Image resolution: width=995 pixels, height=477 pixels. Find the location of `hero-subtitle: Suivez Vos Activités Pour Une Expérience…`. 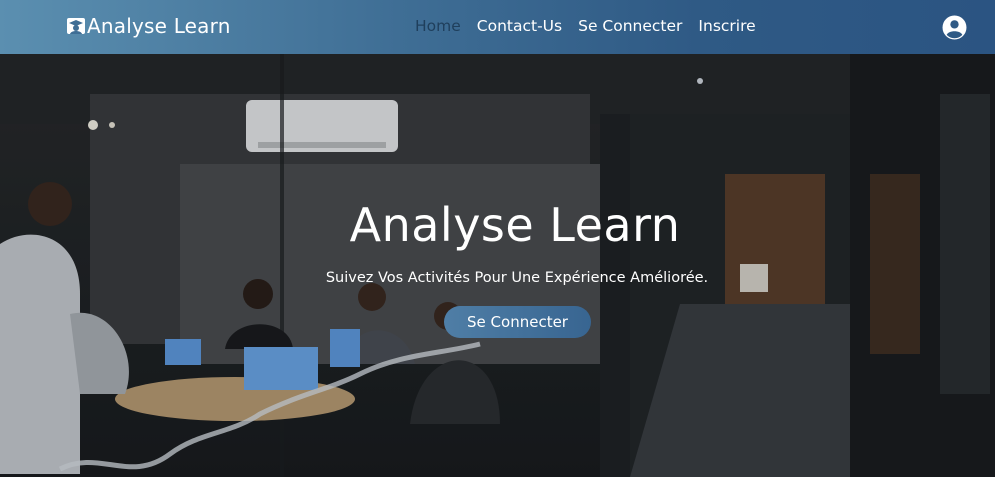

hero-subtitle: Suivez Vos Activités Pour Une Expérience… is located at coordinates (517, 278).